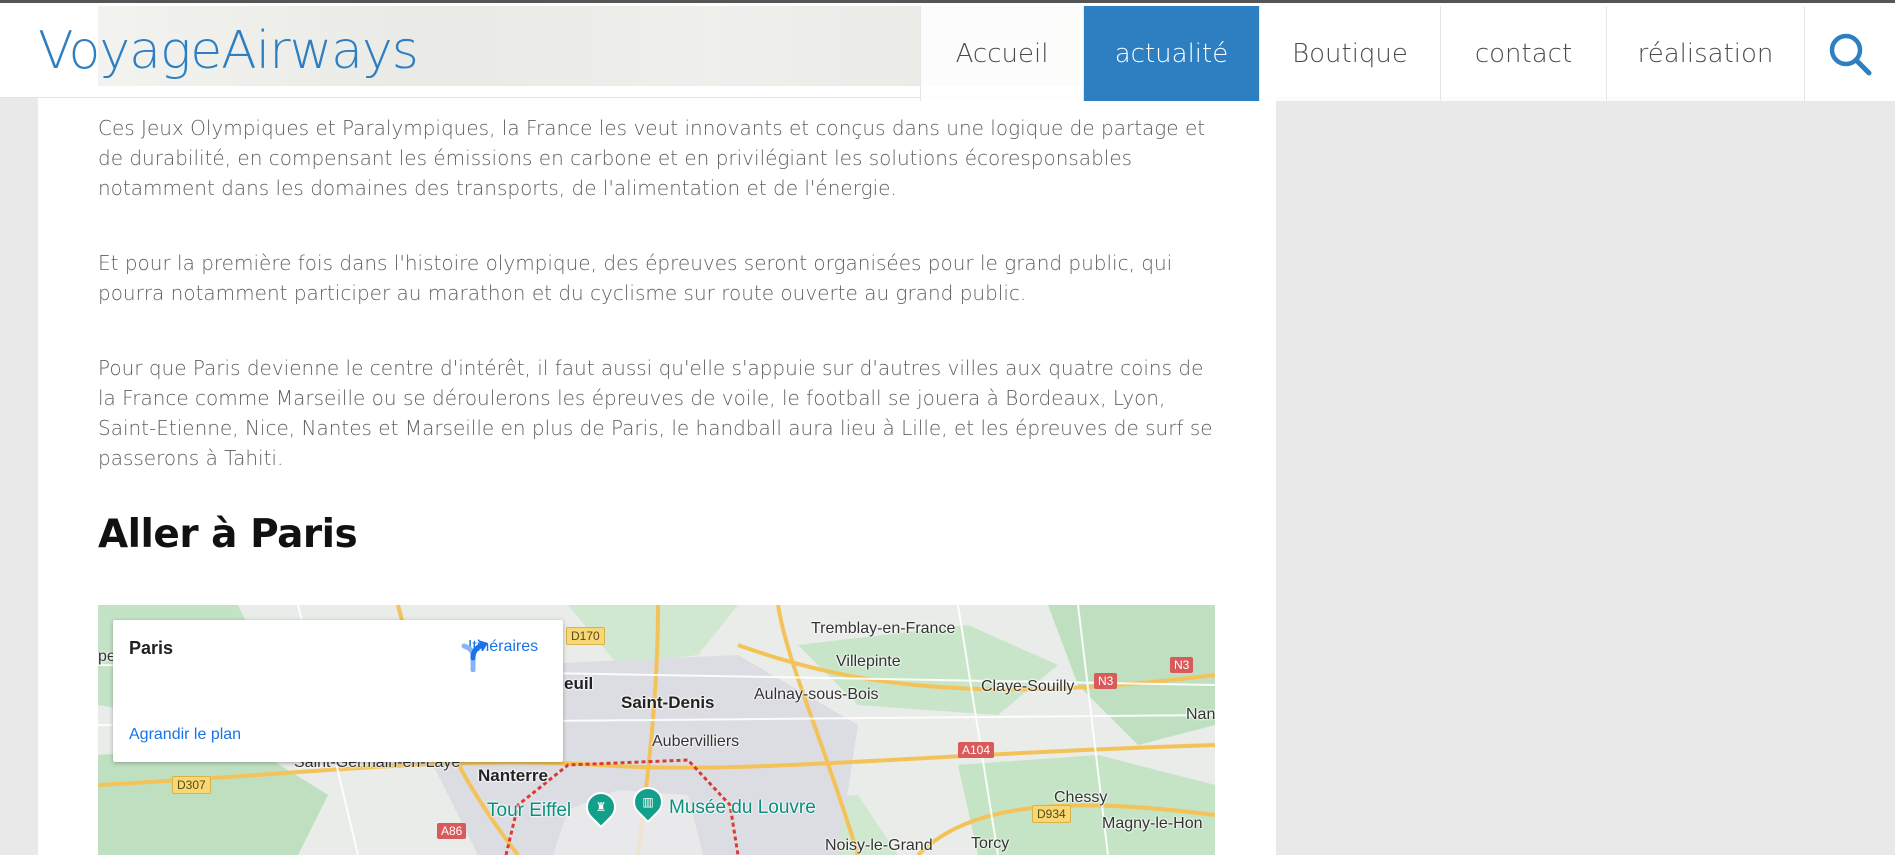  Describe the element at coordinates (452, 831) in the screenshot. I see `road-shield: A86` at that location.